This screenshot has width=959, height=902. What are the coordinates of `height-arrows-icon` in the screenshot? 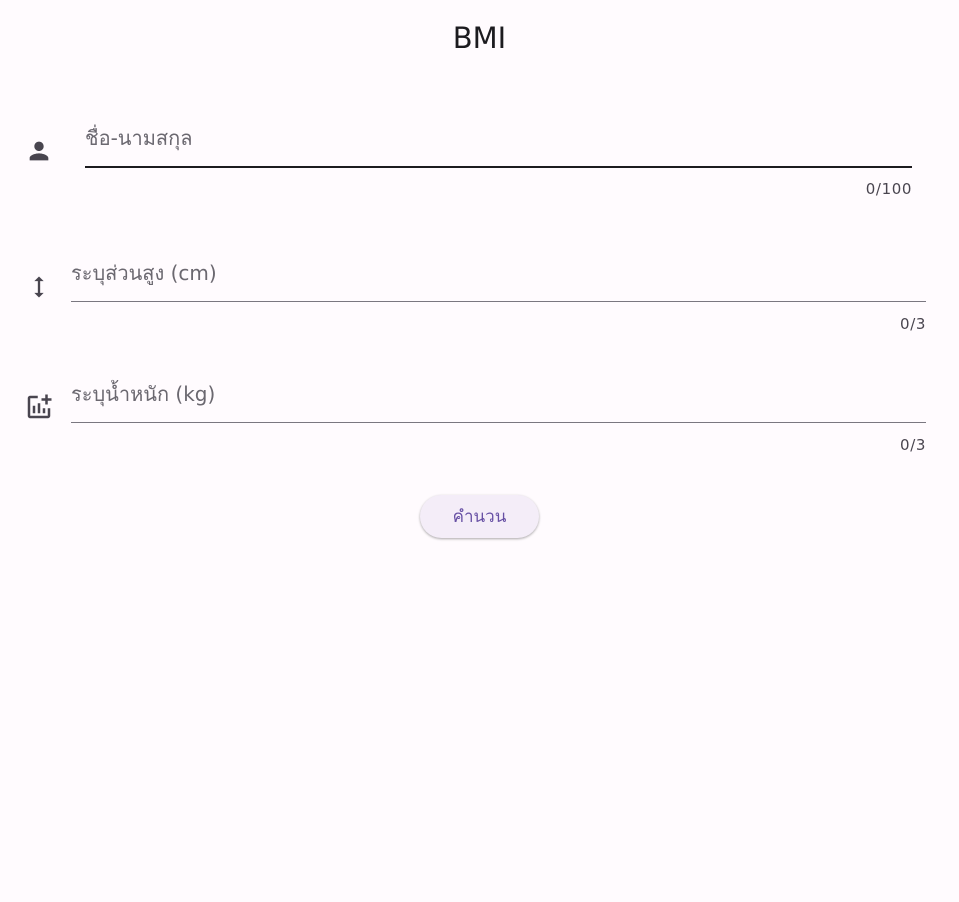 It's located at (39, 287).